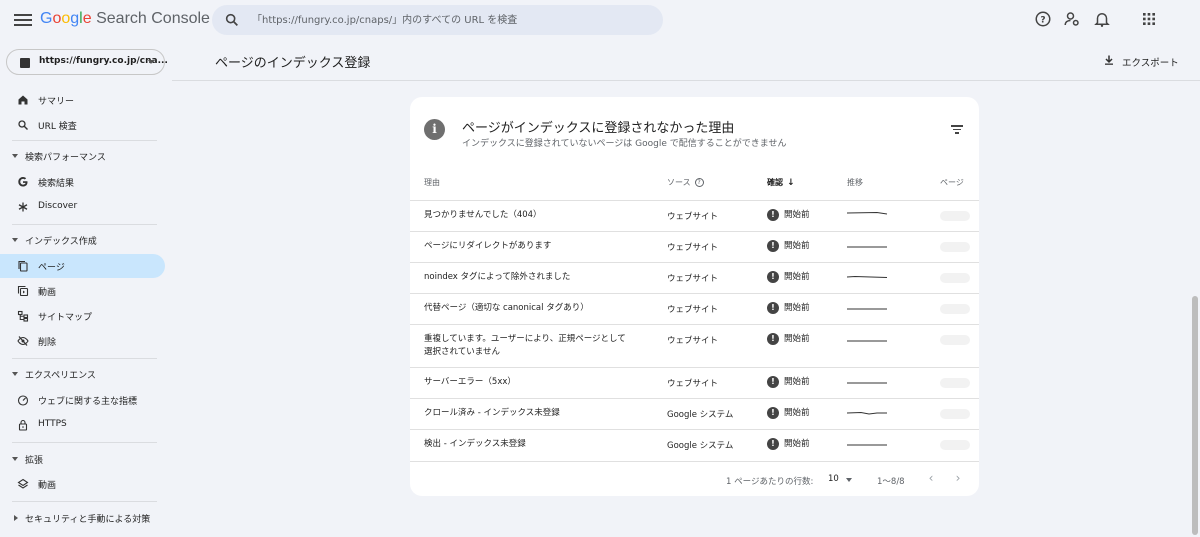 The width and height of the screenshot is (1200, 537). What do you see at coordinates (598, 128) in the screenshot?
I see `card-title: ページがインデックスに登録されなかった理由` at bounding box center [598, 128].